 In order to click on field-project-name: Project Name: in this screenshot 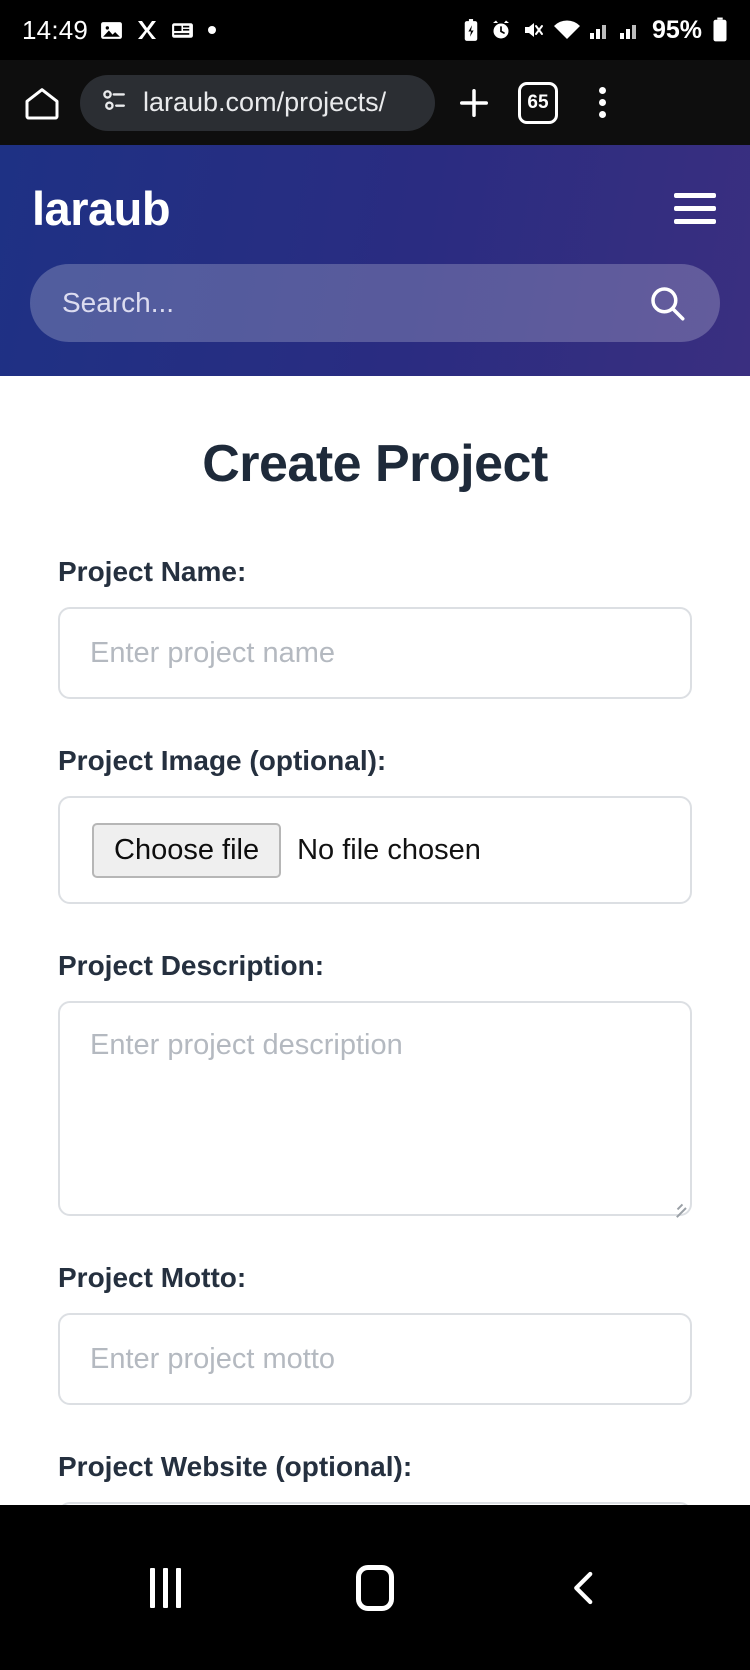, I will do `click(375, 627)`.